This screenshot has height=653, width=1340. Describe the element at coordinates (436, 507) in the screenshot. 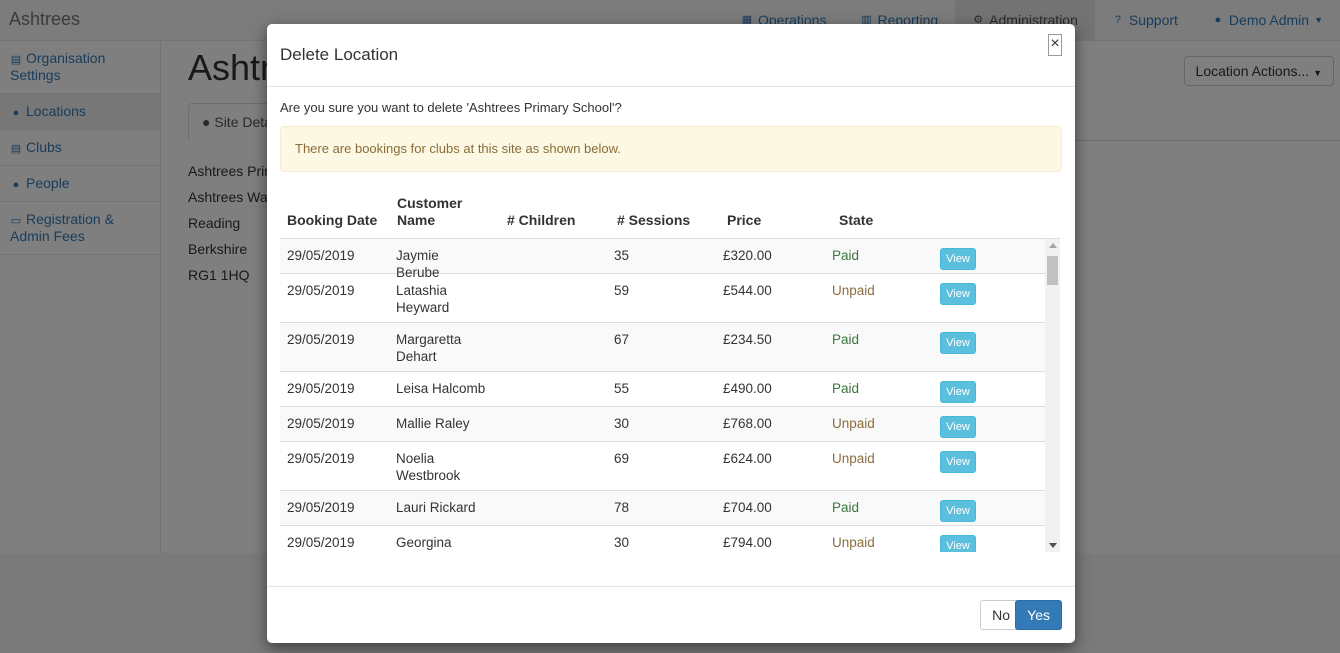

I see `customer-name-cell: Lauri Rickard` at that location.